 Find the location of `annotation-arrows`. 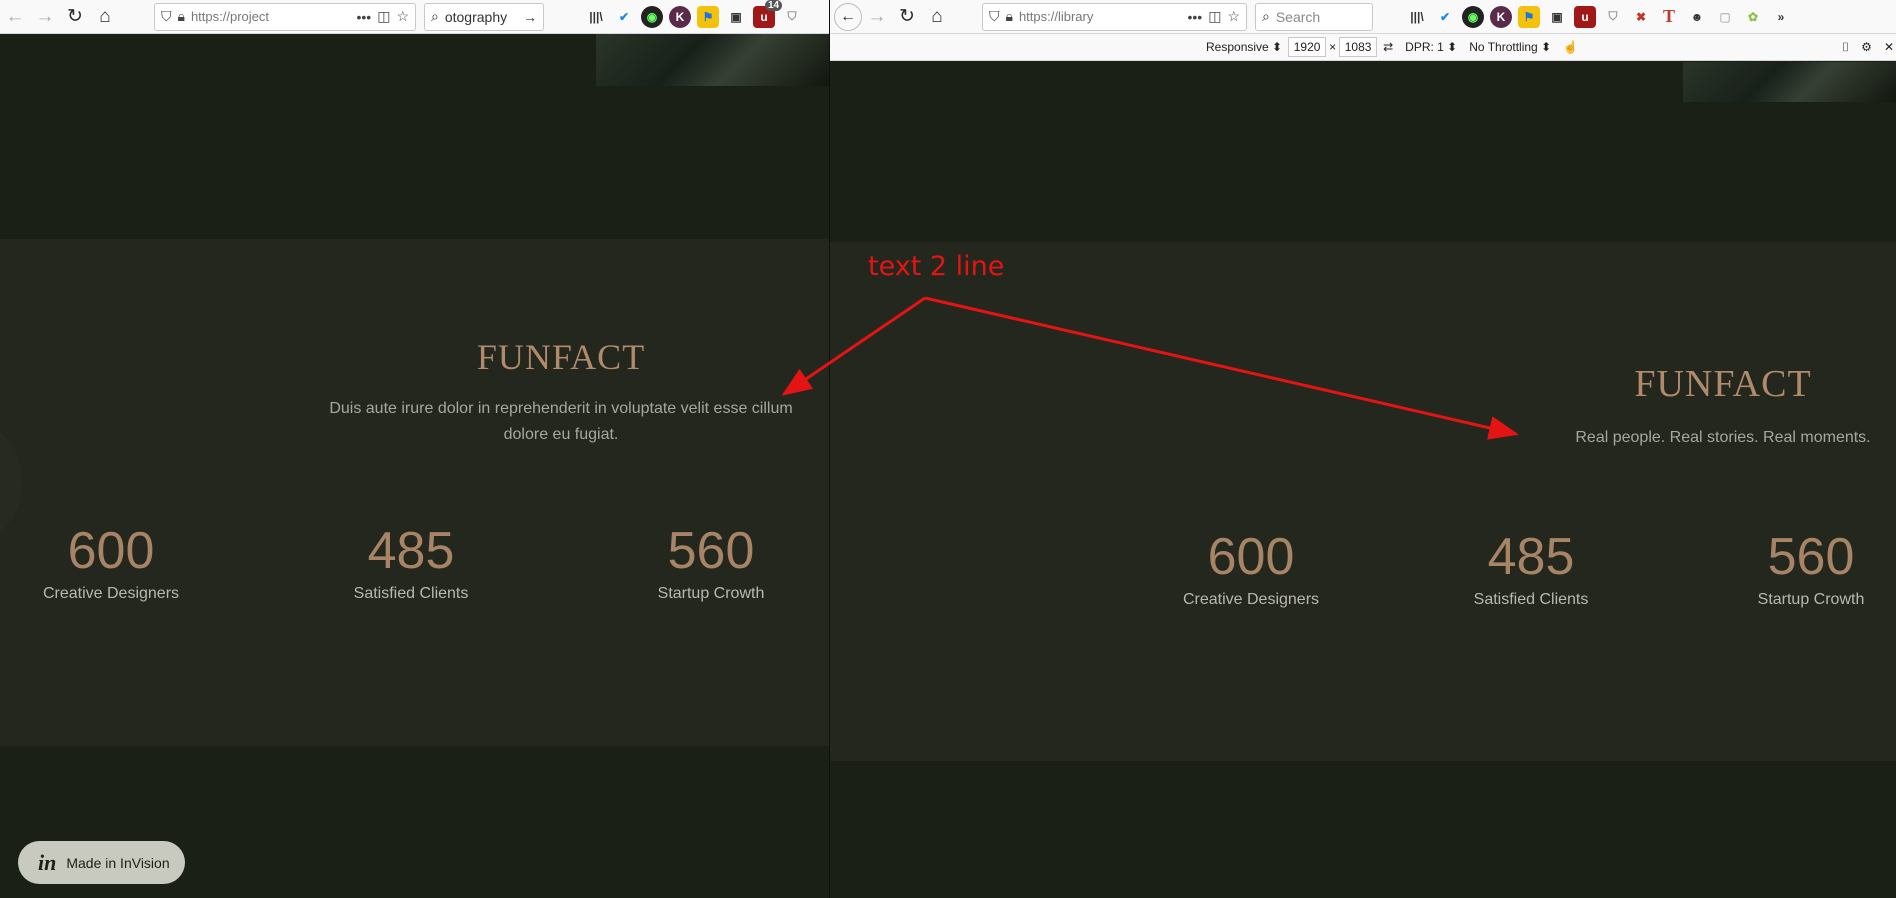

annotation-arrows is located at coordinates (1150, 368).